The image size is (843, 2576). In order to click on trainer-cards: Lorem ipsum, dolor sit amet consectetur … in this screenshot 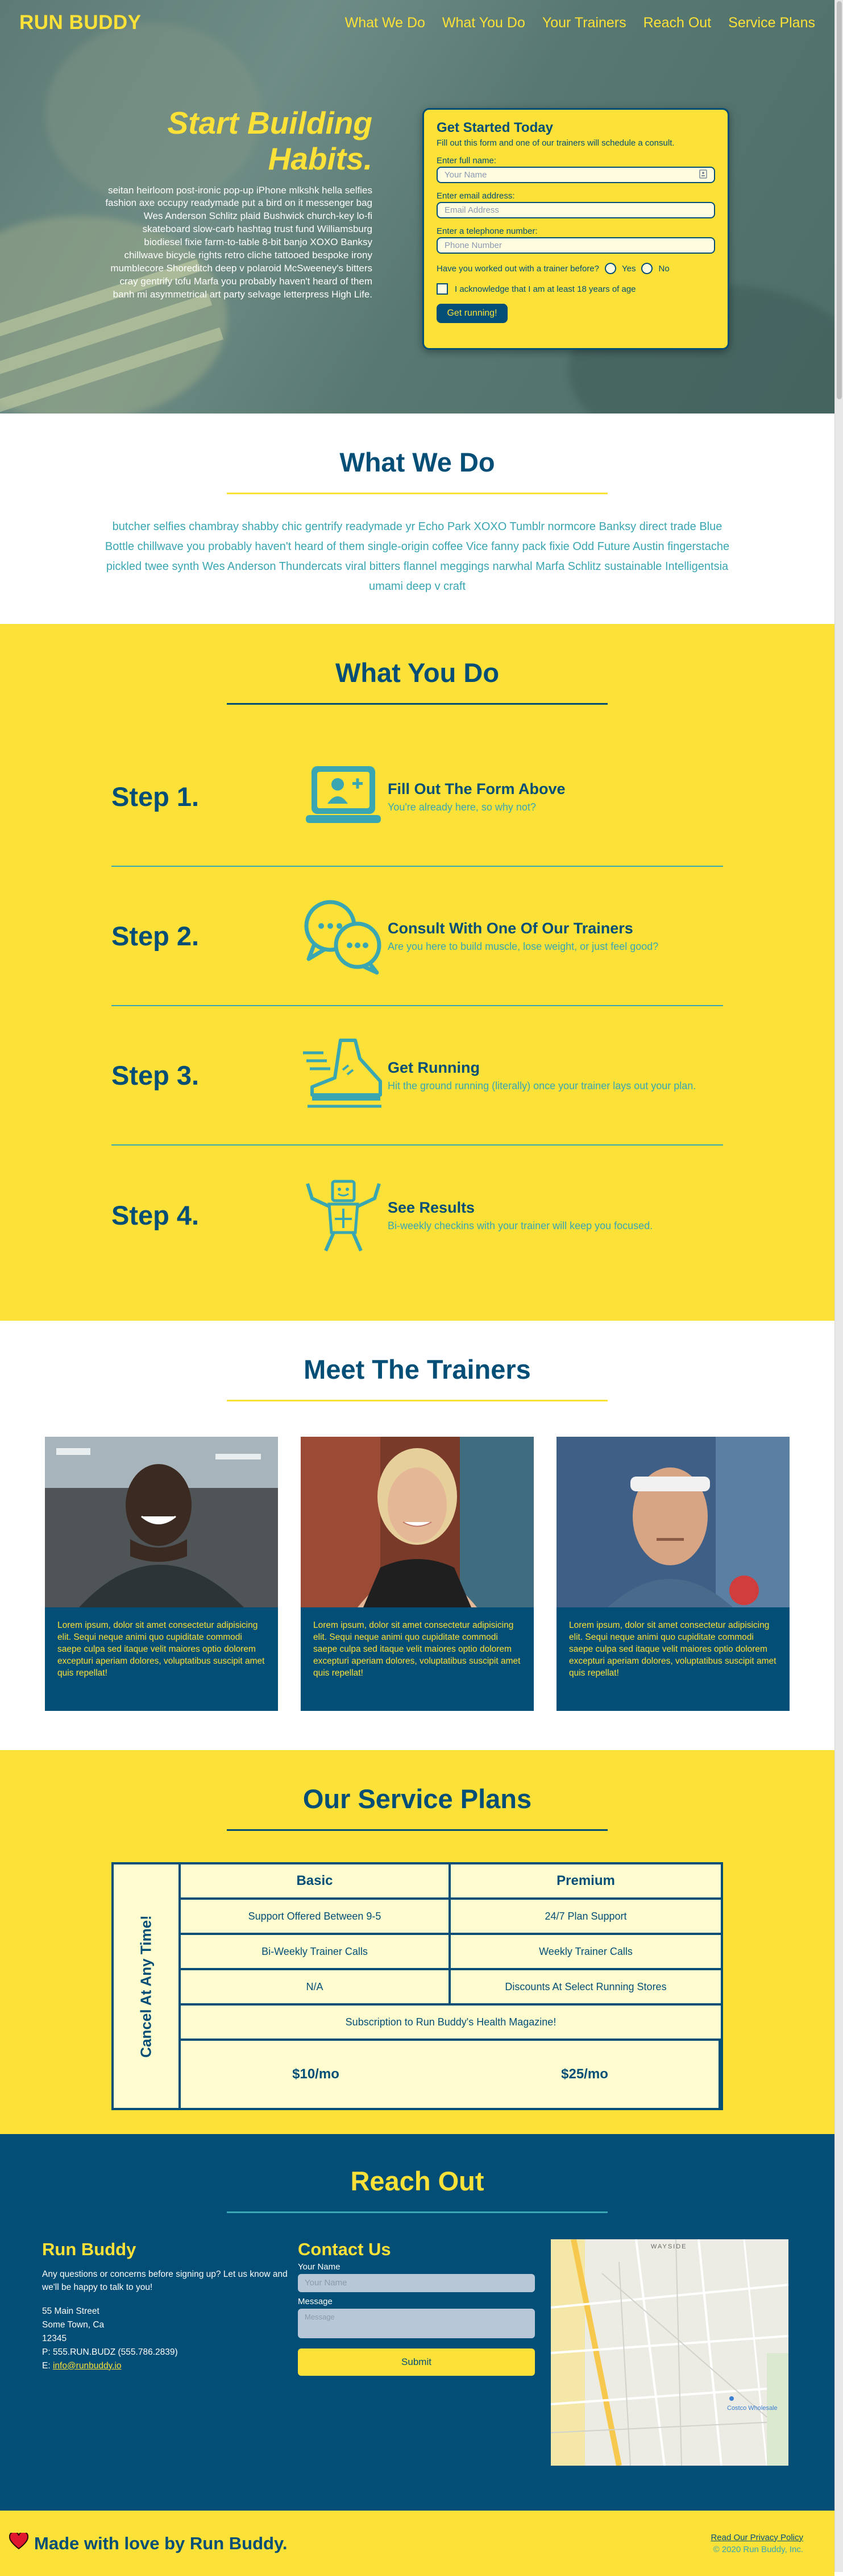, I will do `click(417, 1574)`.